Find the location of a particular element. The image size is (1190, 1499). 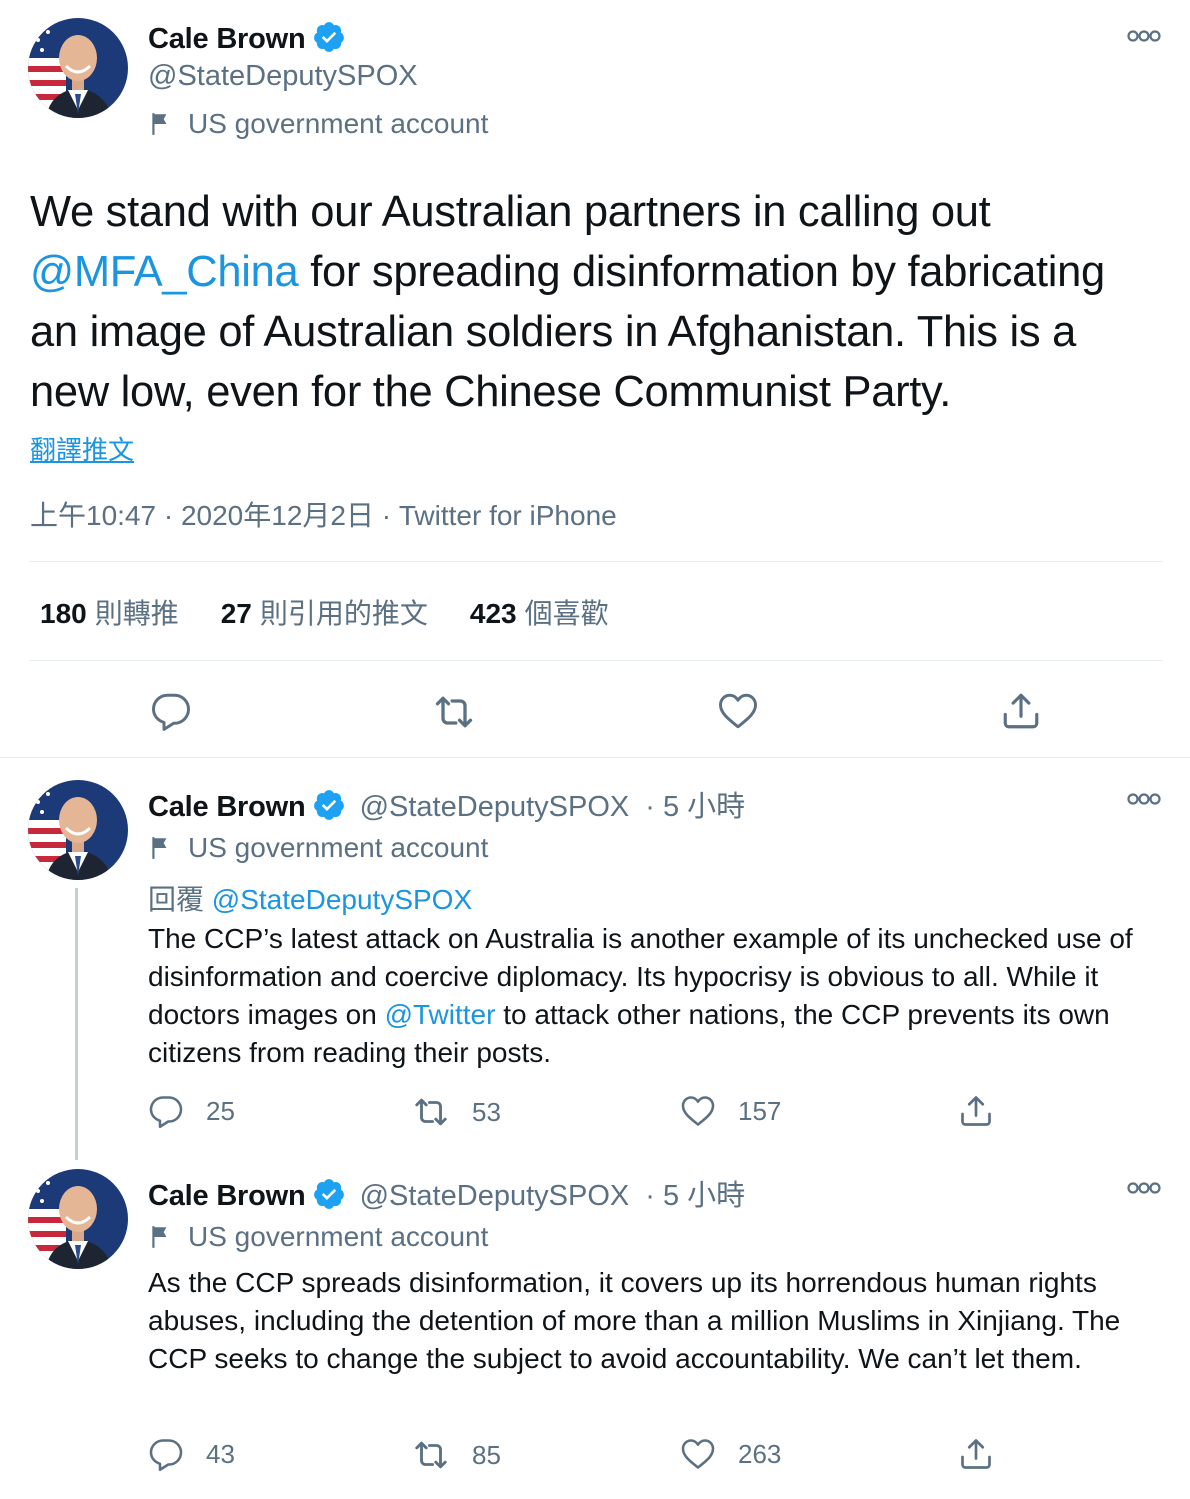

like-button: 157 is located at coordinates (730, 1111).